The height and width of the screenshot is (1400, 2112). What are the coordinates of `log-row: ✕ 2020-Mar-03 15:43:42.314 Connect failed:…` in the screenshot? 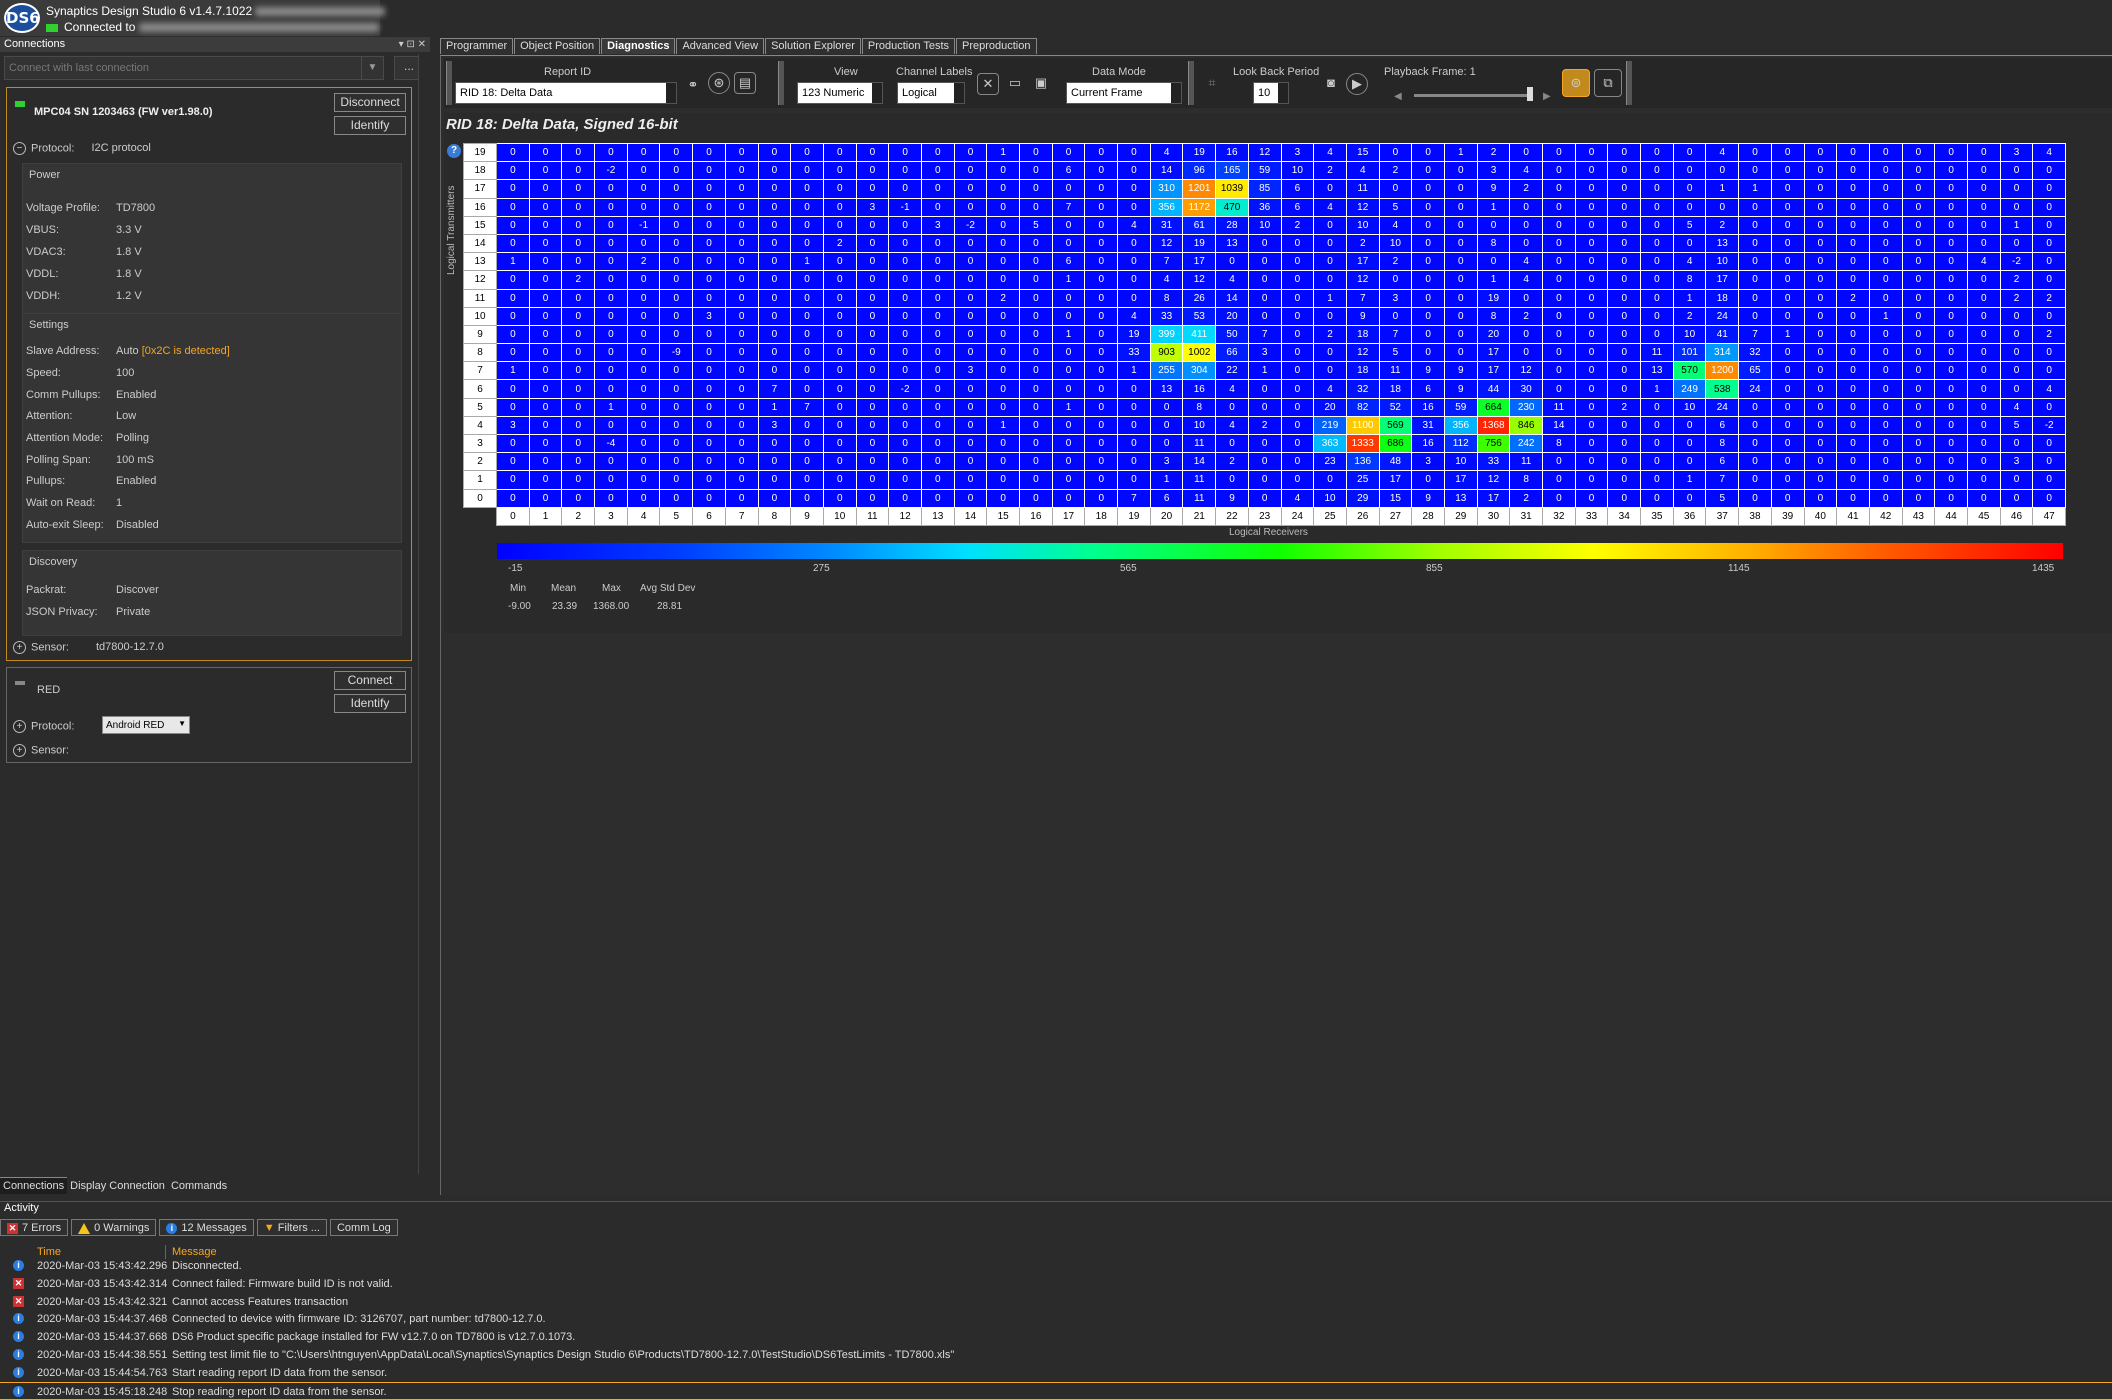 It's located at (1056, 1284).